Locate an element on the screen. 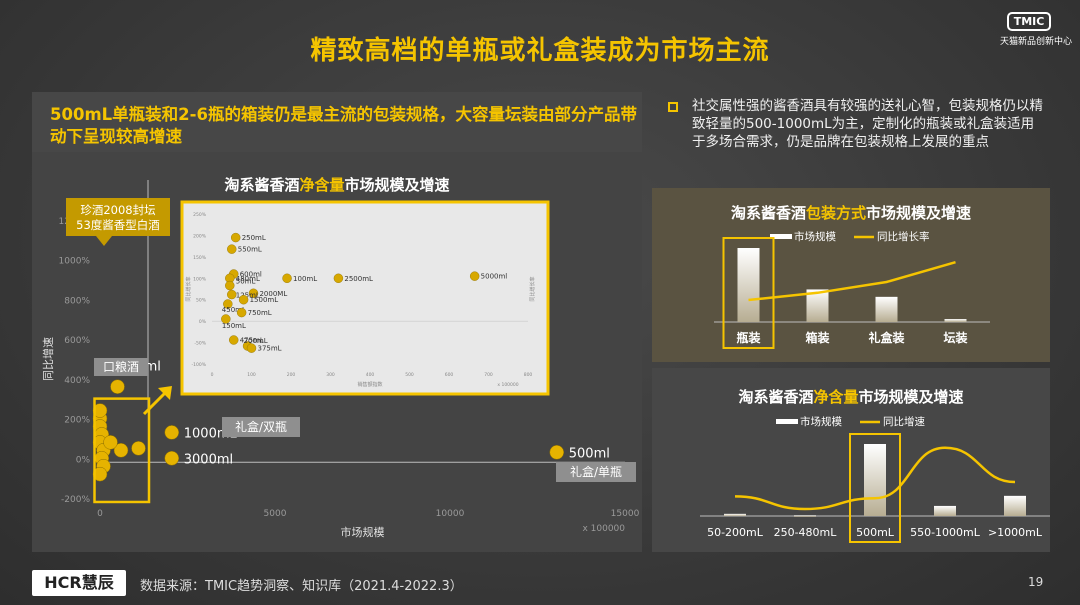 Image resolution: width=1080 pixels, height=605 pixels. scatter-x-unit: x 100000 is located at coordinates (603, 529).